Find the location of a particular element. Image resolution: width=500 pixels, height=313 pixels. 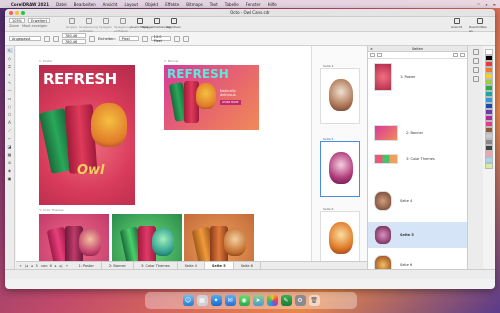

canvas-page-6: Seite 6 is located at coordinates (340, 237).